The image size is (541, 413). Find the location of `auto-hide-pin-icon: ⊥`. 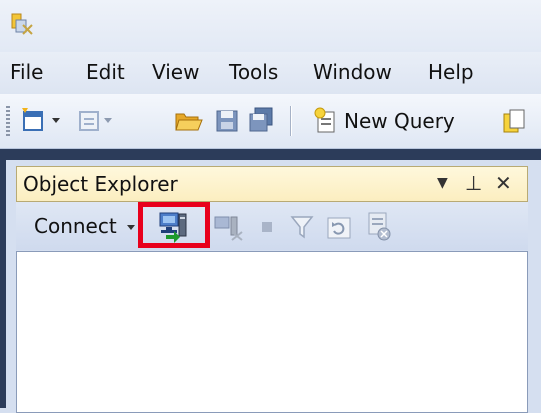

auto-hide-pin-icon: ⊥ is located at coordinates (473, 183).